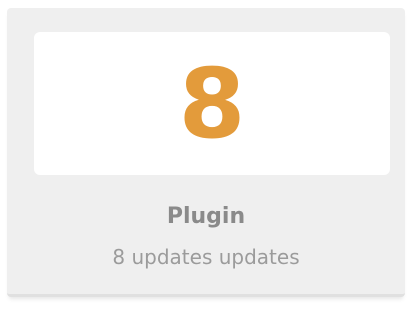 This screenshot has width=412, height=309. I want to click on card-title: Plugin, so click(206, 216).